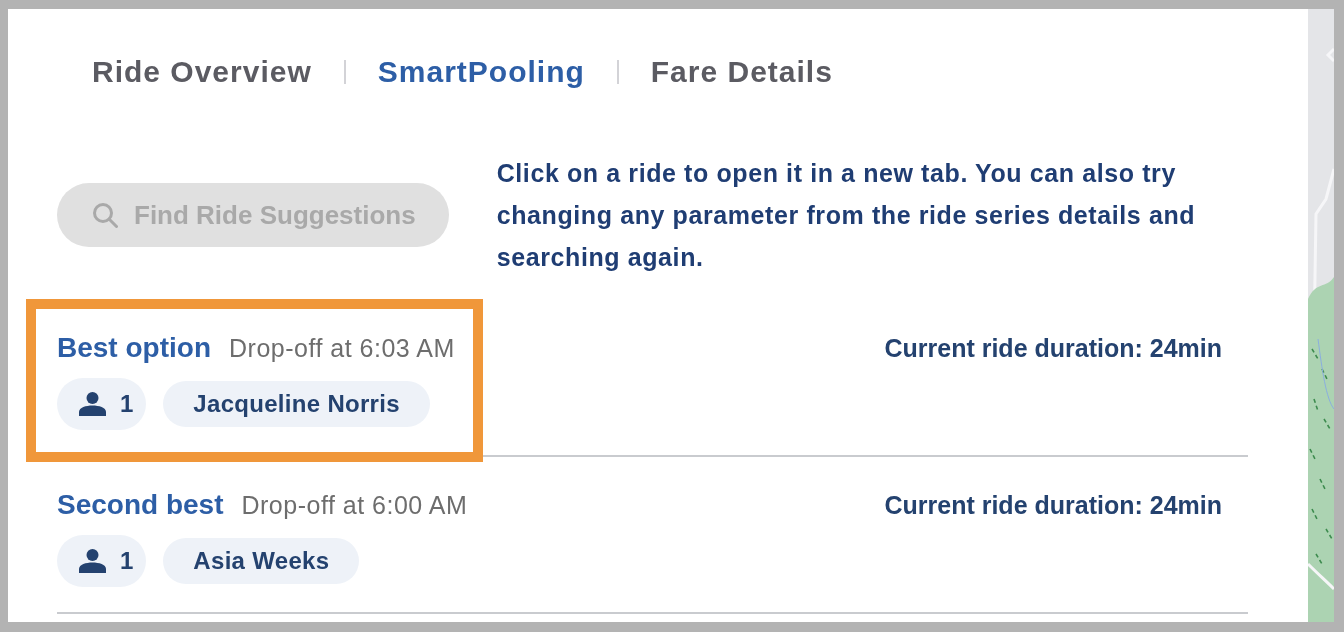 This screenshot has height=632, width=1344. Describe the element at coordinates (105, 215) in the screenshot. I see `search-icon` at that location.